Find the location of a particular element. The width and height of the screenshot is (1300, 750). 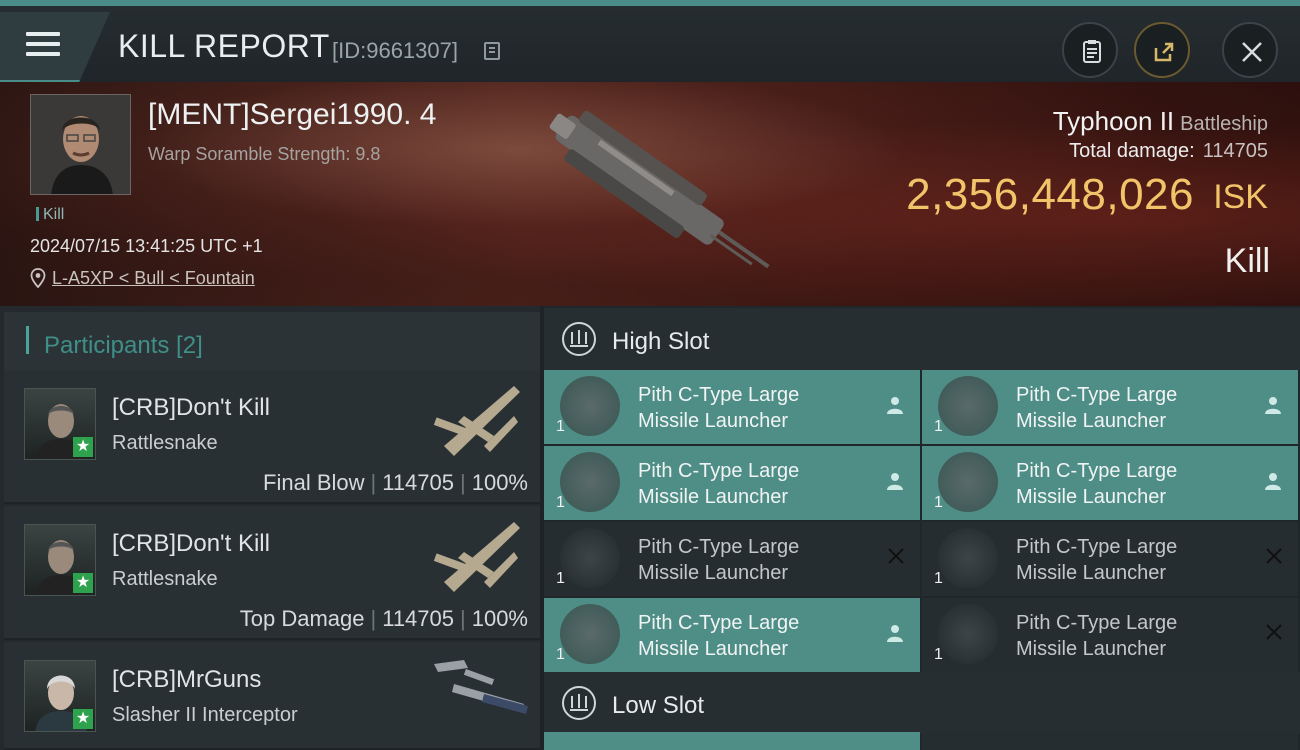

copy-icon is located at coordinates (492, 51).